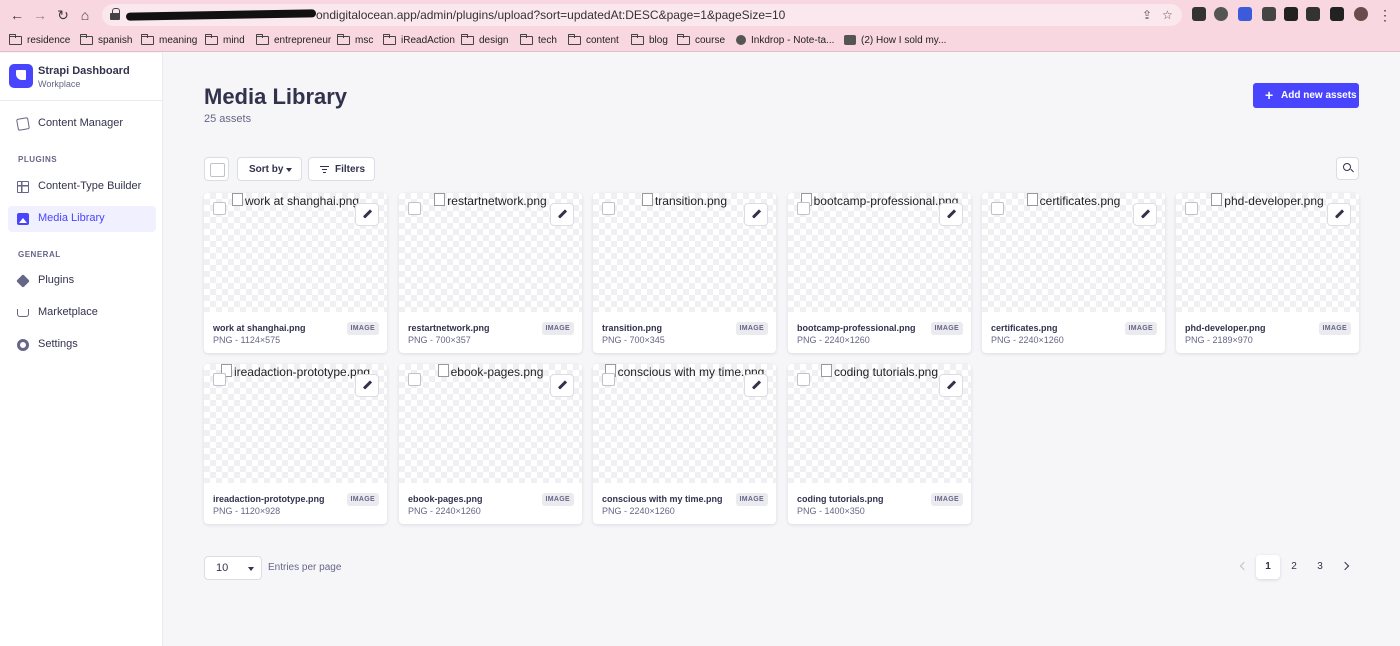  What do you see at coordinates (276, 96) in the screenshot?
I see `page-title: Media Library` at bounding box center [276, 96].